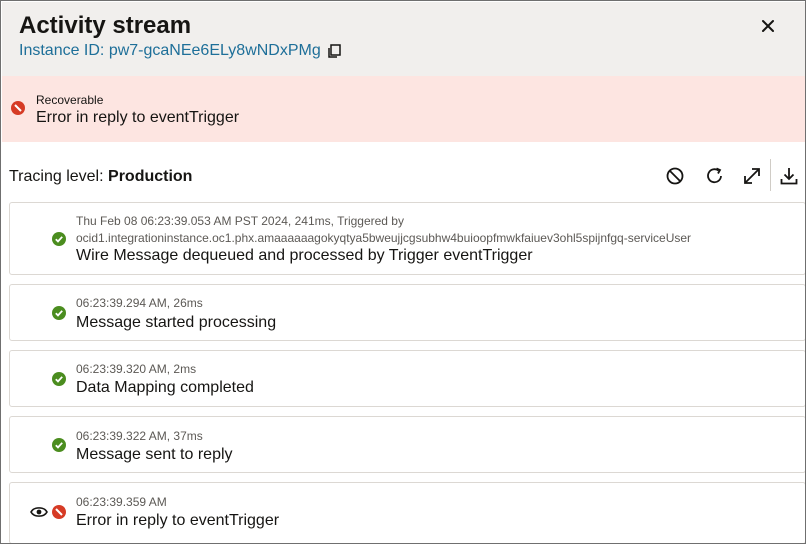 This screenshot has height=544, width=806. I want to click on view-payload-eye-icon, so click(39, 512).